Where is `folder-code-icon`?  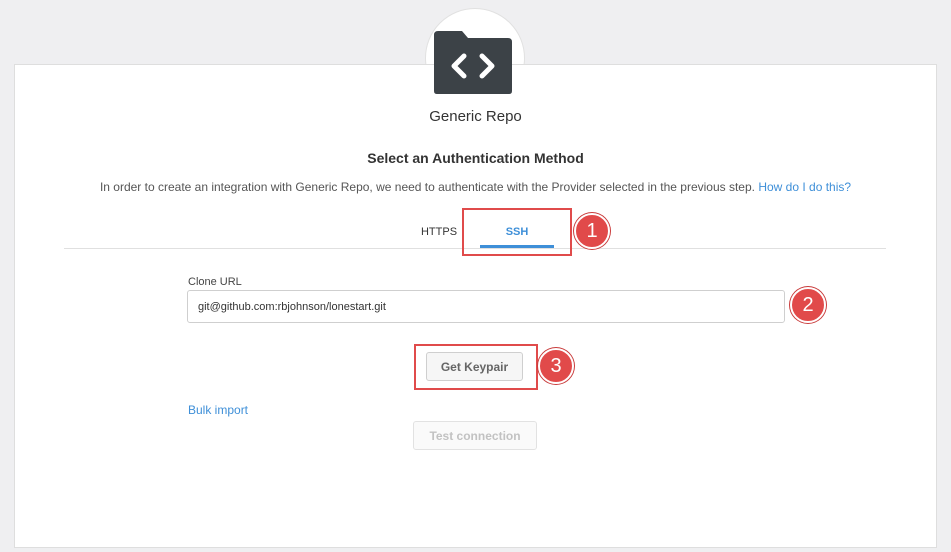 folder-code-icon is located at coordinates (473, 62).